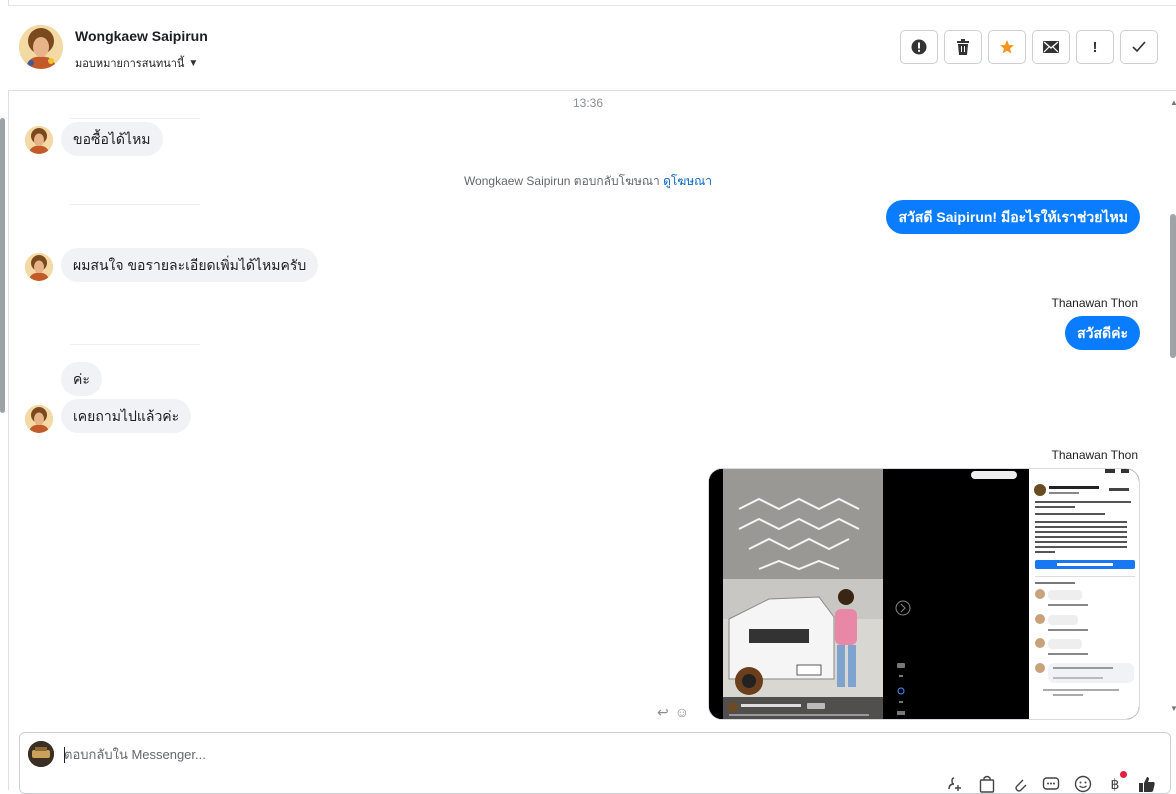 The height and width of the screenshot is (794, 1176). I want to click on exclamation-circle-icon, so click(919, 47).